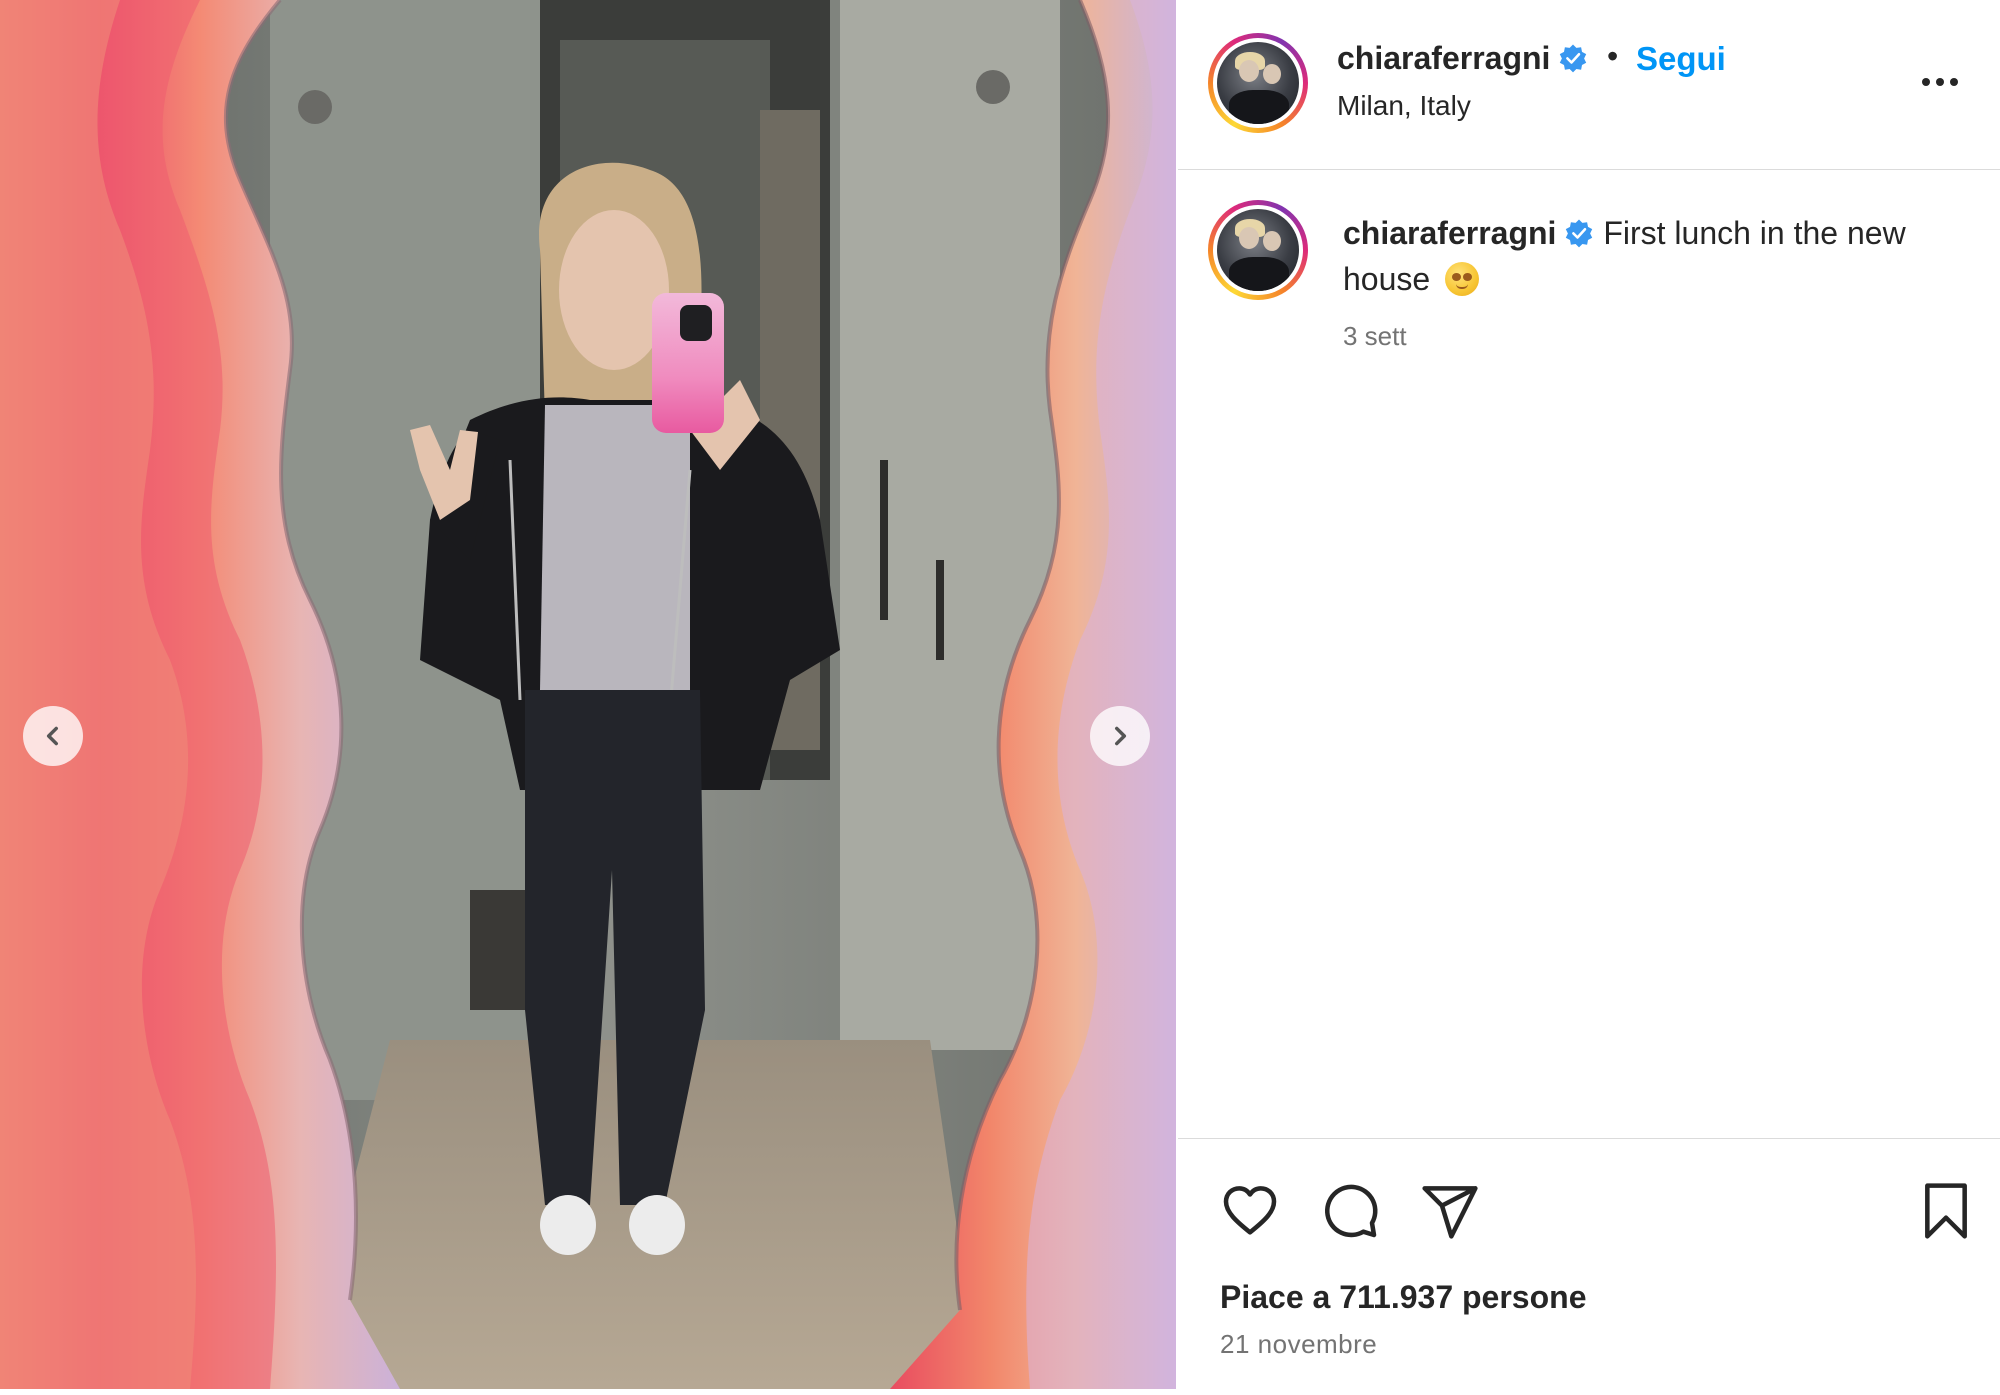 This screenshot has height=1395, width=2000. I want to click on author-username: chiaraferragni, so click(1462, 58).